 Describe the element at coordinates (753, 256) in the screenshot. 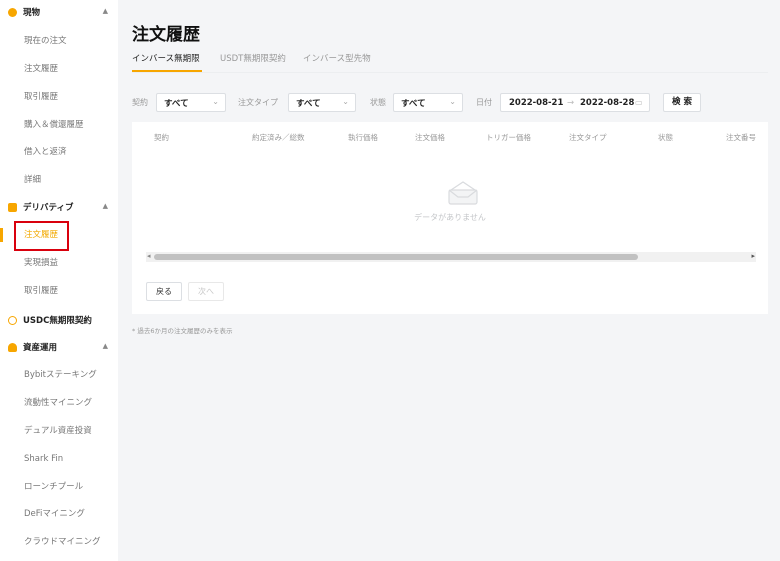

I see `scroll-right-icon: ▸` at that location.